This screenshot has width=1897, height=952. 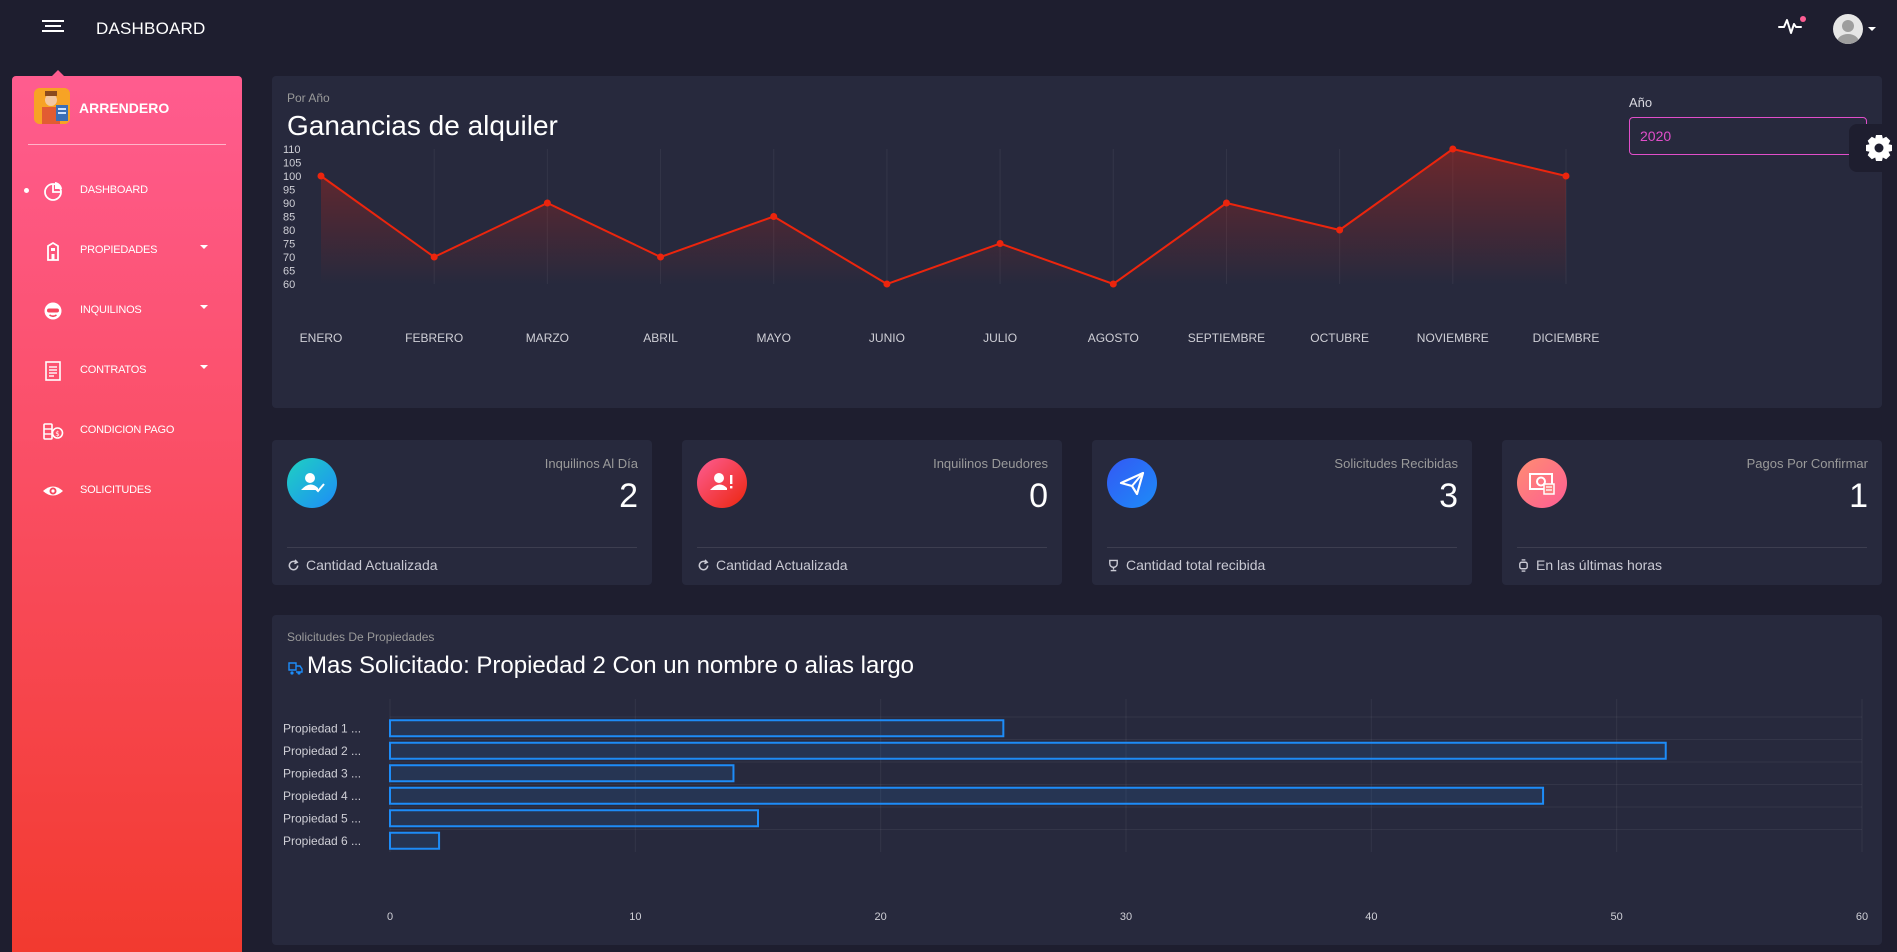 What do you see at coordinates (312, 483) in the screenshot?
I see `user-check-icon` at bounding box center [312, 483].